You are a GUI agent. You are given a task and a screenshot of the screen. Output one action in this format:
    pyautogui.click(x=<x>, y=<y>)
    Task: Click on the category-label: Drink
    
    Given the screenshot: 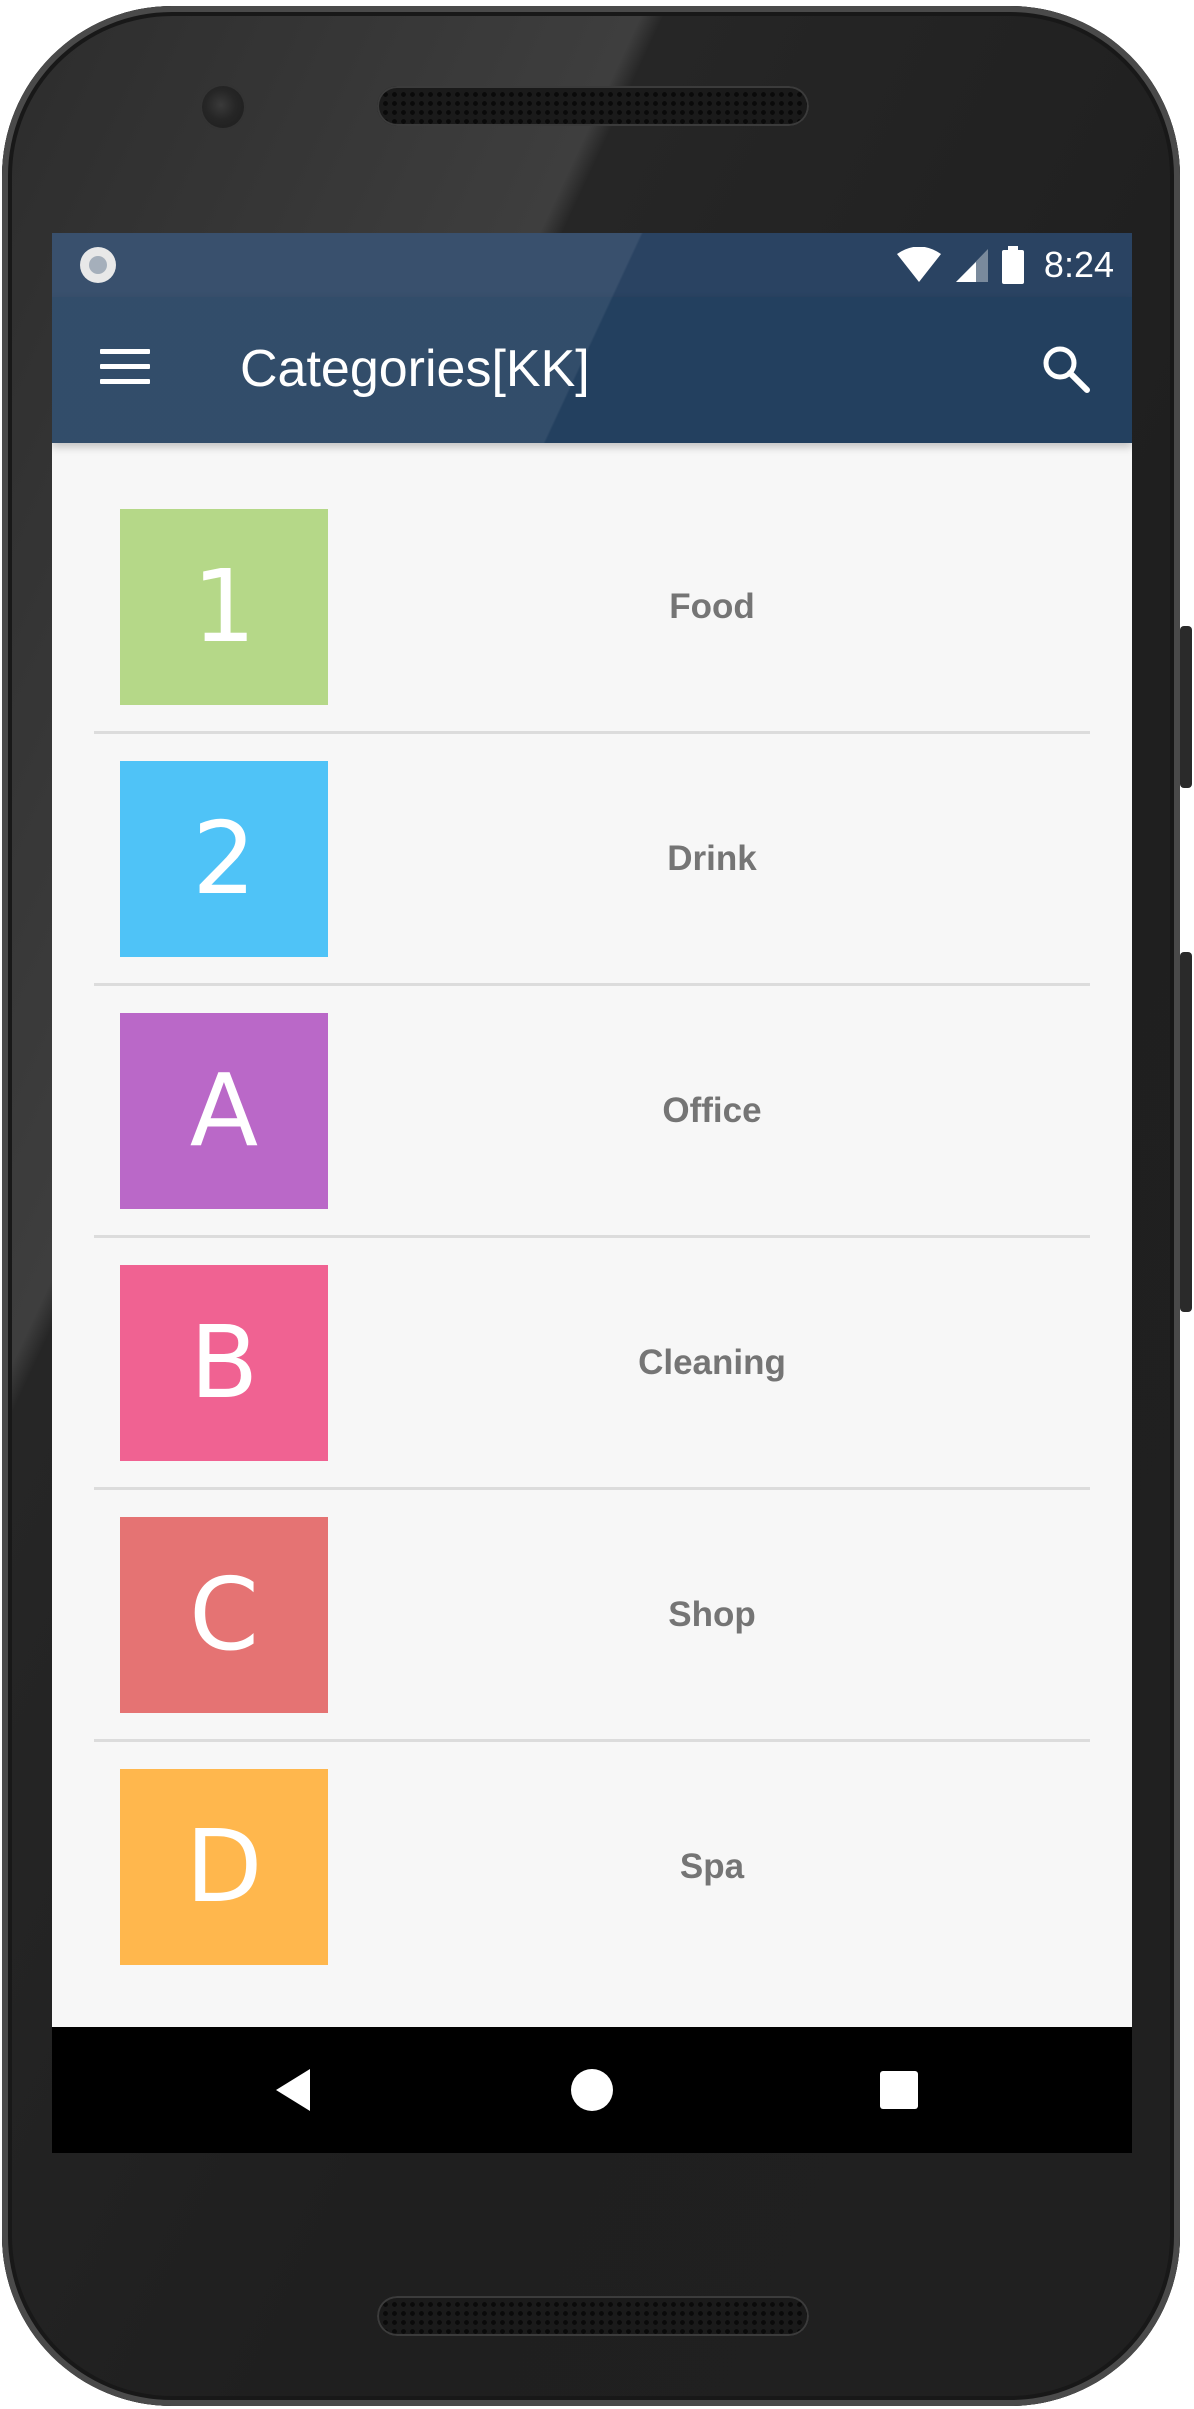 What is the action you would take?
    pyautogui.click(x=712, y=858)
    